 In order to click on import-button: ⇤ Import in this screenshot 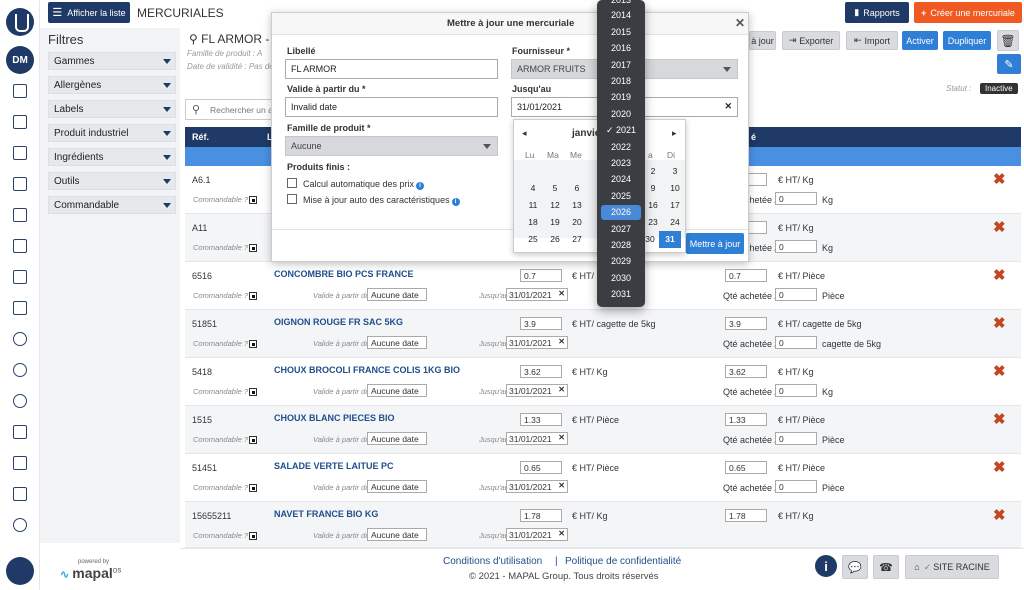, I will do `click(872, 40)`.